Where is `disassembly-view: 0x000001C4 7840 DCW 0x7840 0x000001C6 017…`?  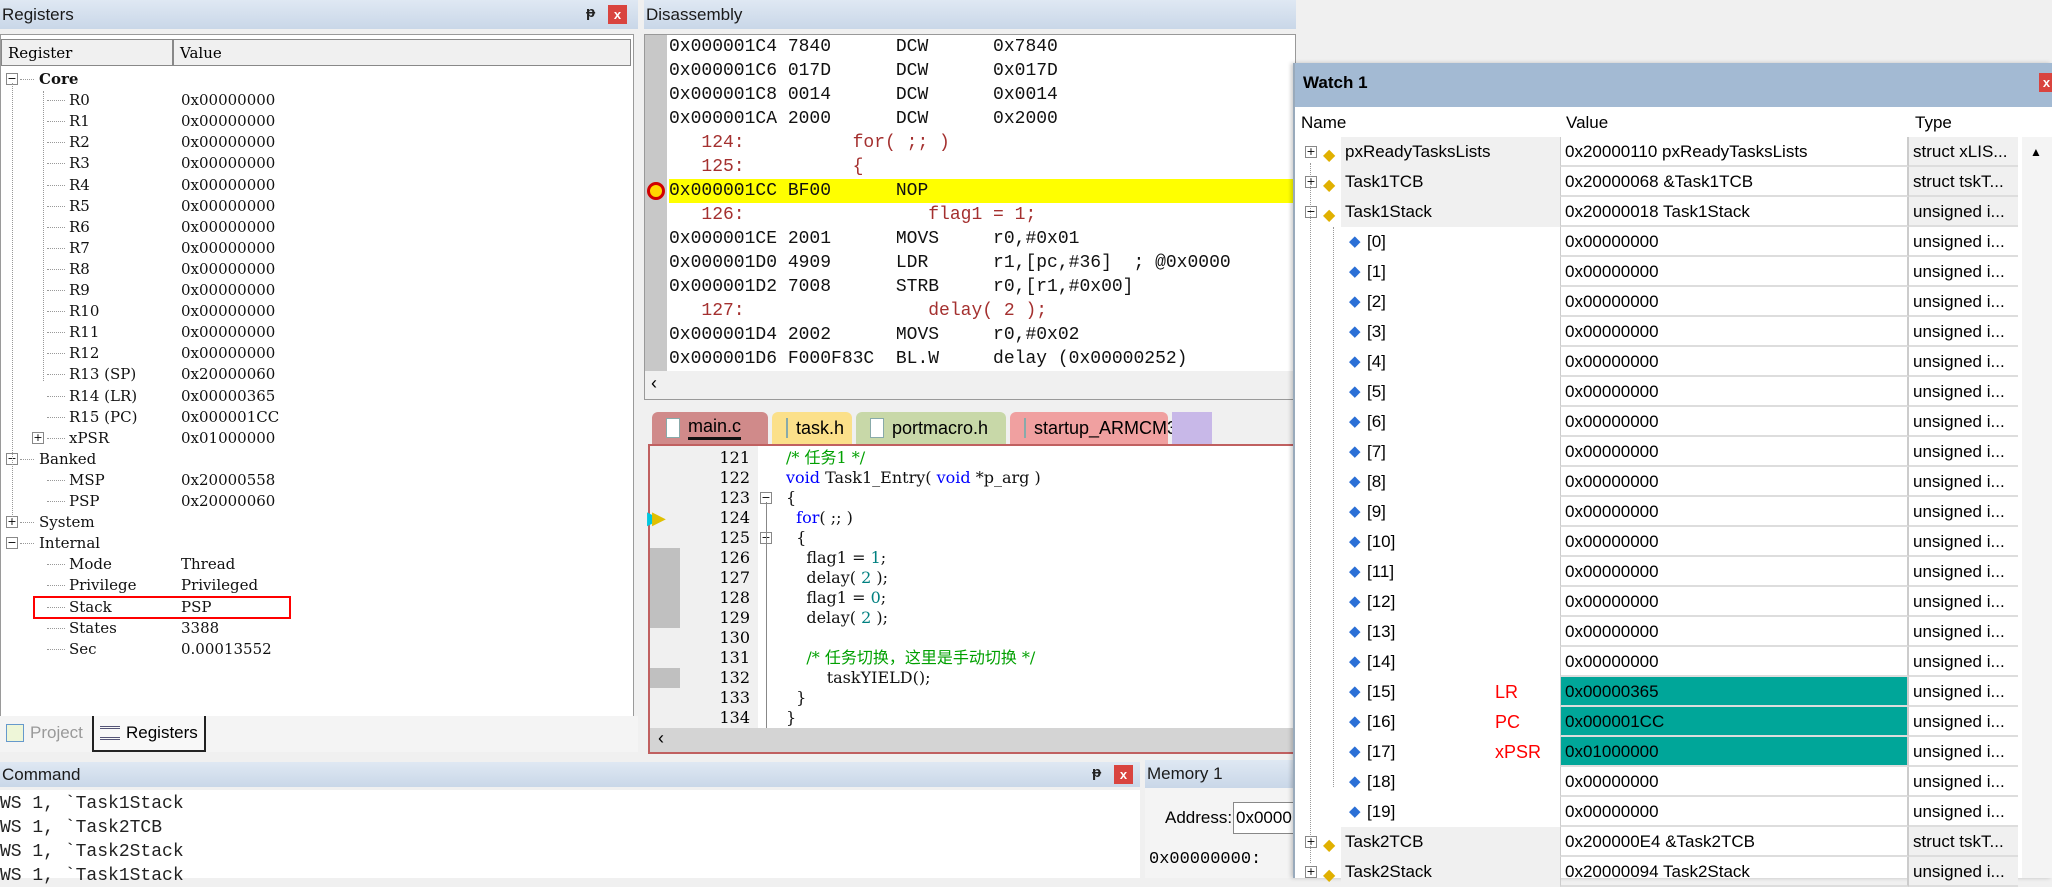 disassembly-view: 0x000001C4 7840 DCW 0x7840 0x000001C6 017… is located at coordinates (970, 217).